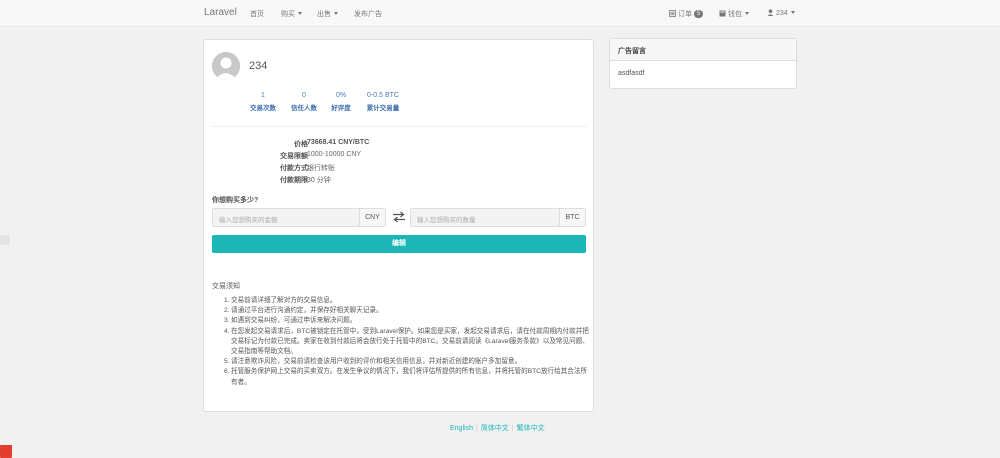 This screenshot has width=1000, height=458. I want to click on user-avatar-icon, so click(226, 66).